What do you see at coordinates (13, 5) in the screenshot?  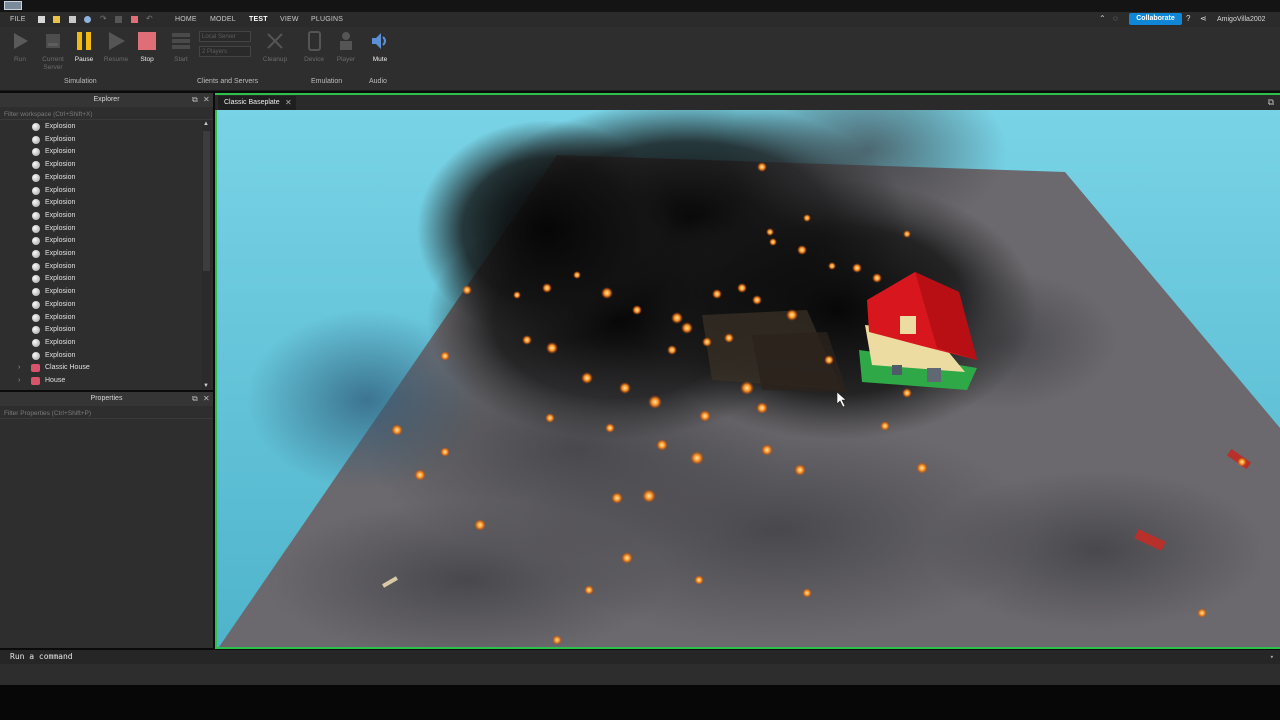 I see `studio-logo-icon` at bounding box center [13, 5].